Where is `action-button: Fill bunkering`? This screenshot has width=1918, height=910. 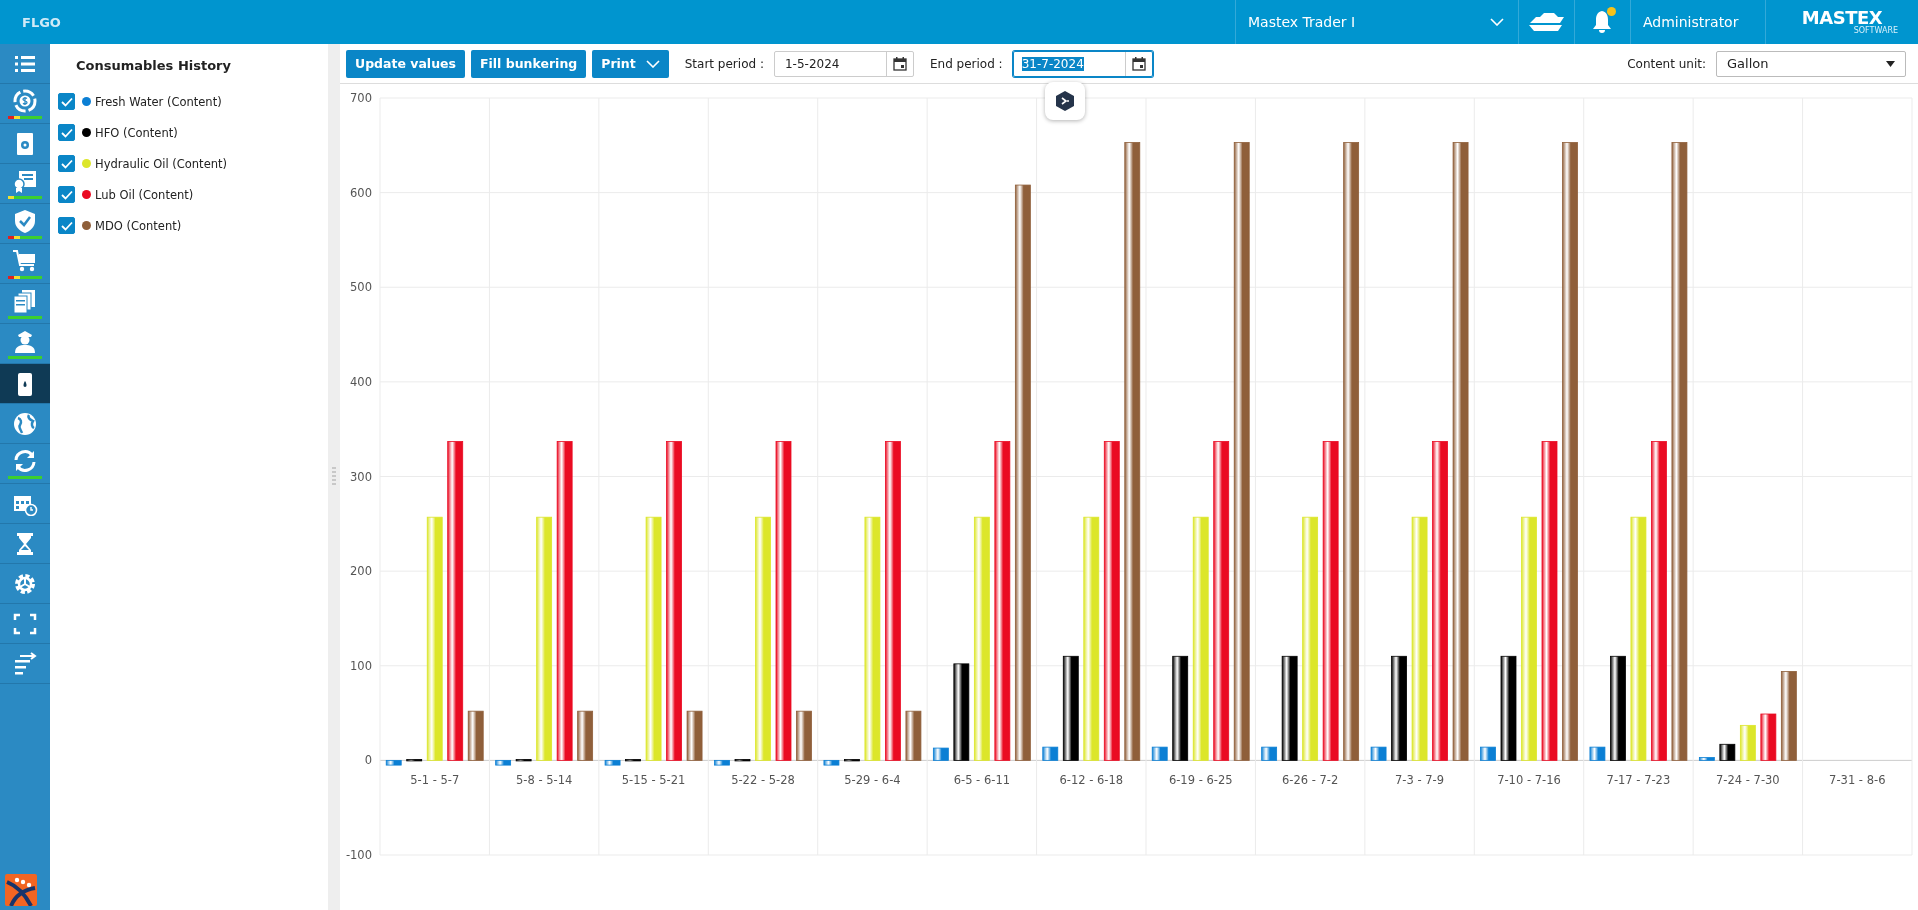
action-button: Fill bunkering is located at coordinates (529, 63).